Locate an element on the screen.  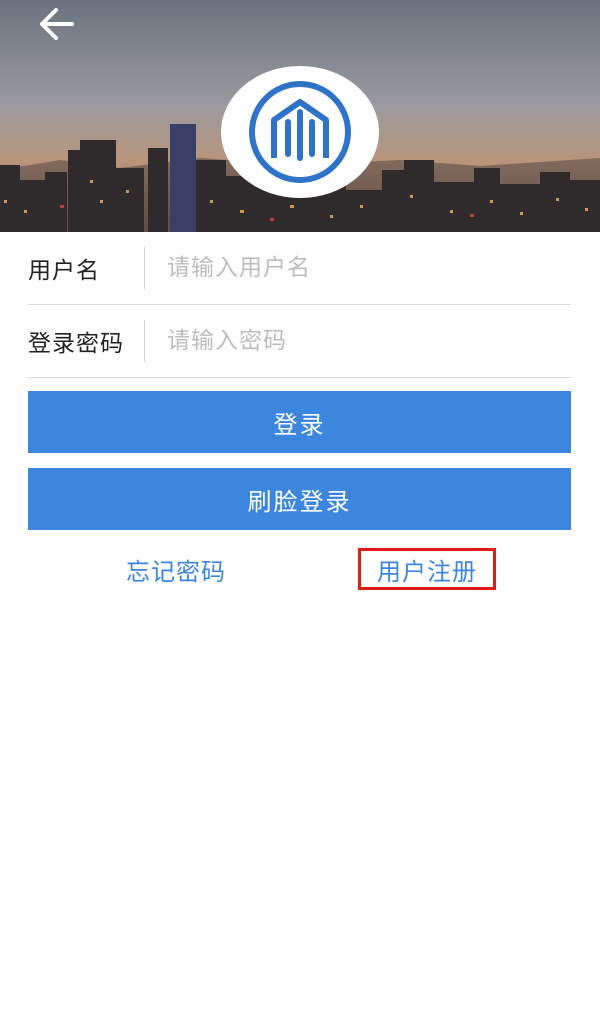
password-input is located at coordinates (368, 341).